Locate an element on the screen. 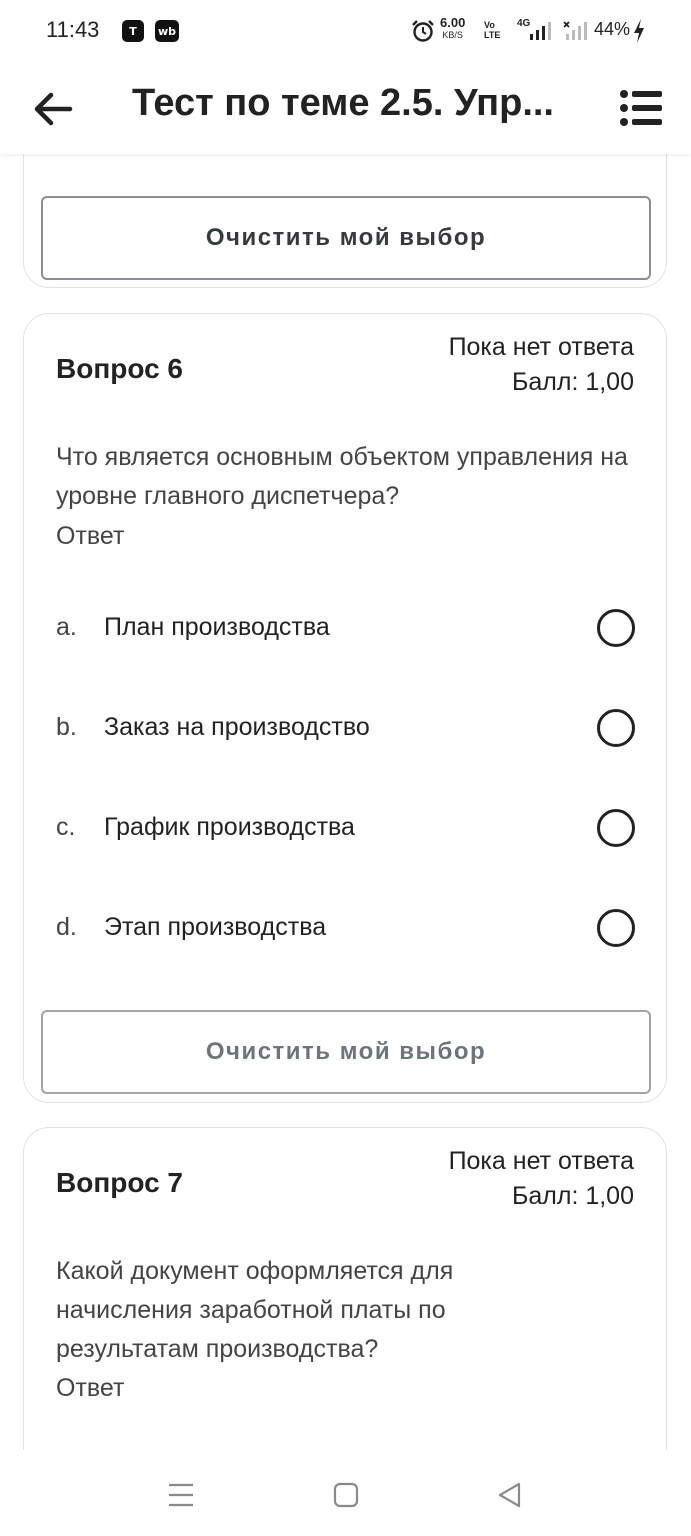 This screenshot has width=691, height=1536. option-text: График производства is located at coordinates (229, 827).